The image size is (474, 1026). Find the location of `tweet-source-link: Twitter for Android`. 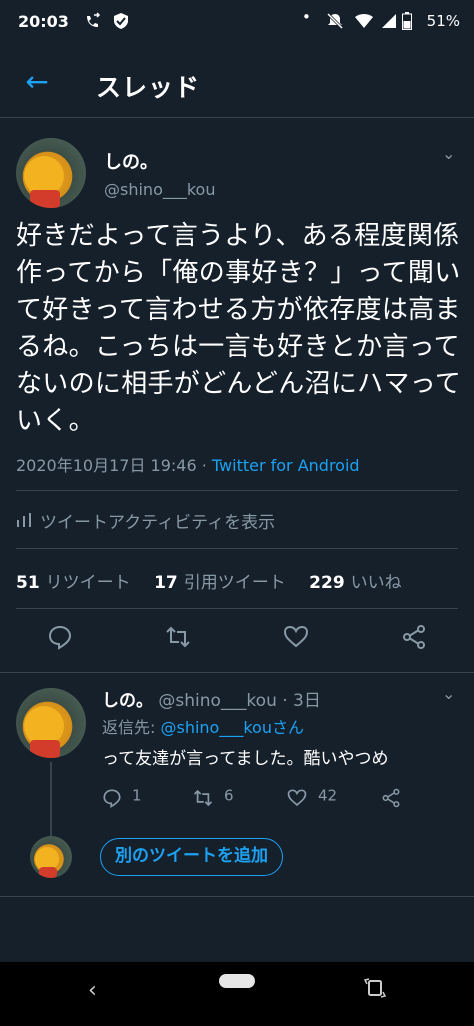

tweet-source-link: Twitter for Android is located at coordinates (286, 465).